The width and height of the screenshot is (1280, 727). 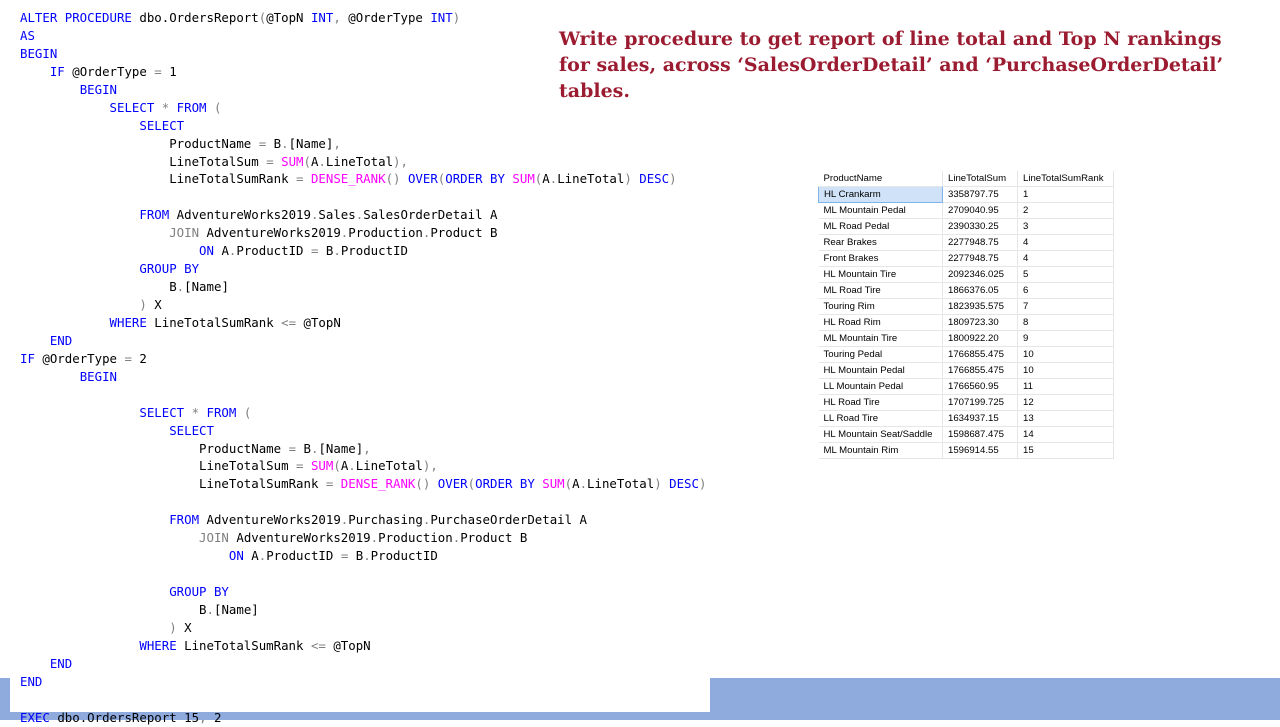 I want to click on cell-linetotalsumrank: 9, so click(x=1065, y=338).